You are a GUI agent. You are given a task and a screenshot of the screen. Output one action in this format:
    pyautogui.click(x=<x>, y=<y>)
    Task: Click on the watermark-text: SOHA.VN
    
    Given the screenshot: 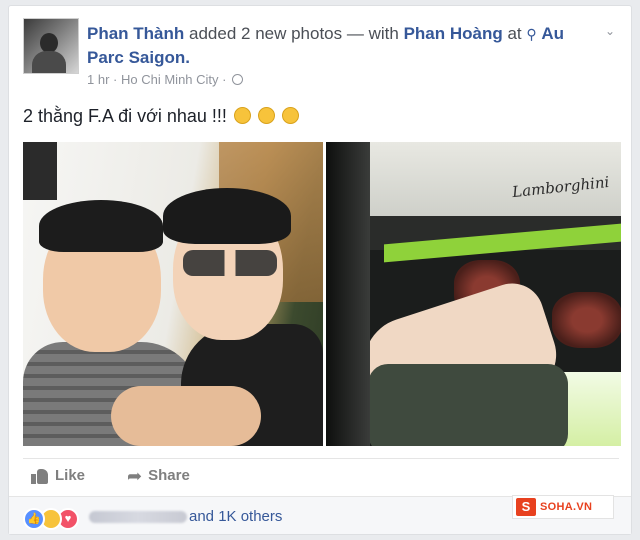 What is the action you would take?
    pyautogui.click(x=566, y=507)
    